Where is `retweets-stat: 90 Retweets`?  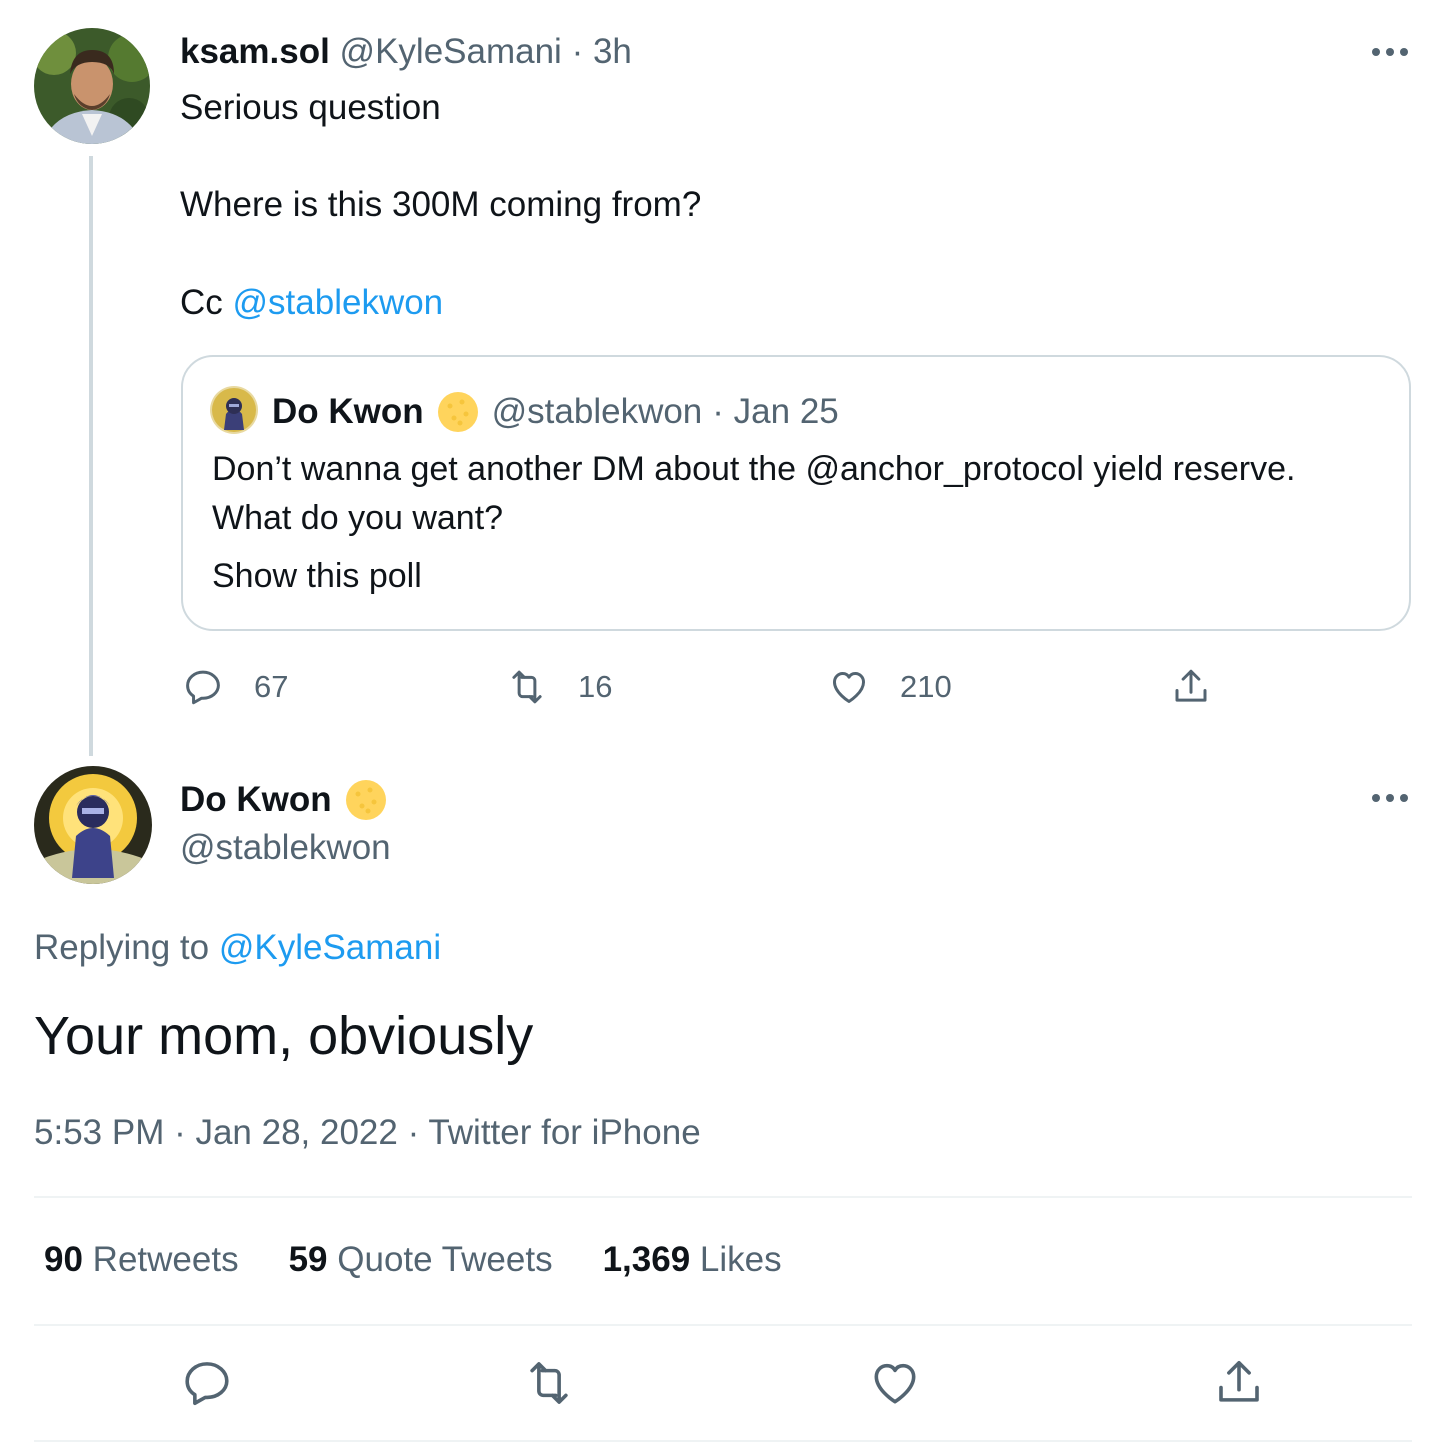 retweets-stat: 90 Retweets is located at coordinates (141, 1260).